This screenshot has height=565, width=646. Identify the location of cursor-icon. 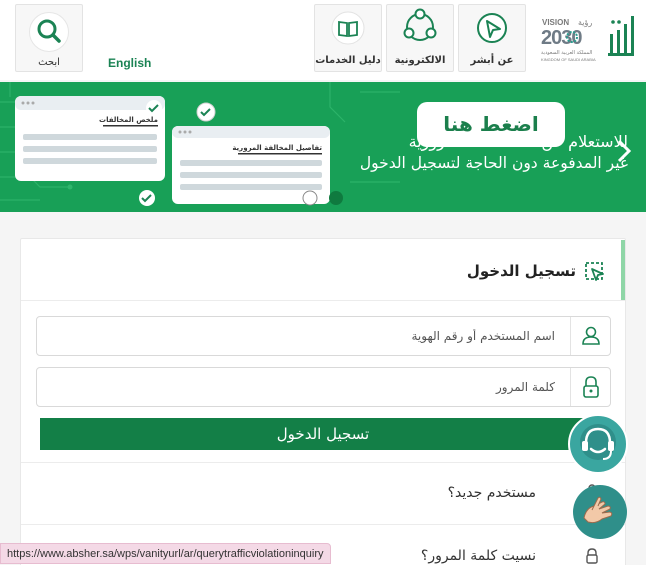
(492, 28).